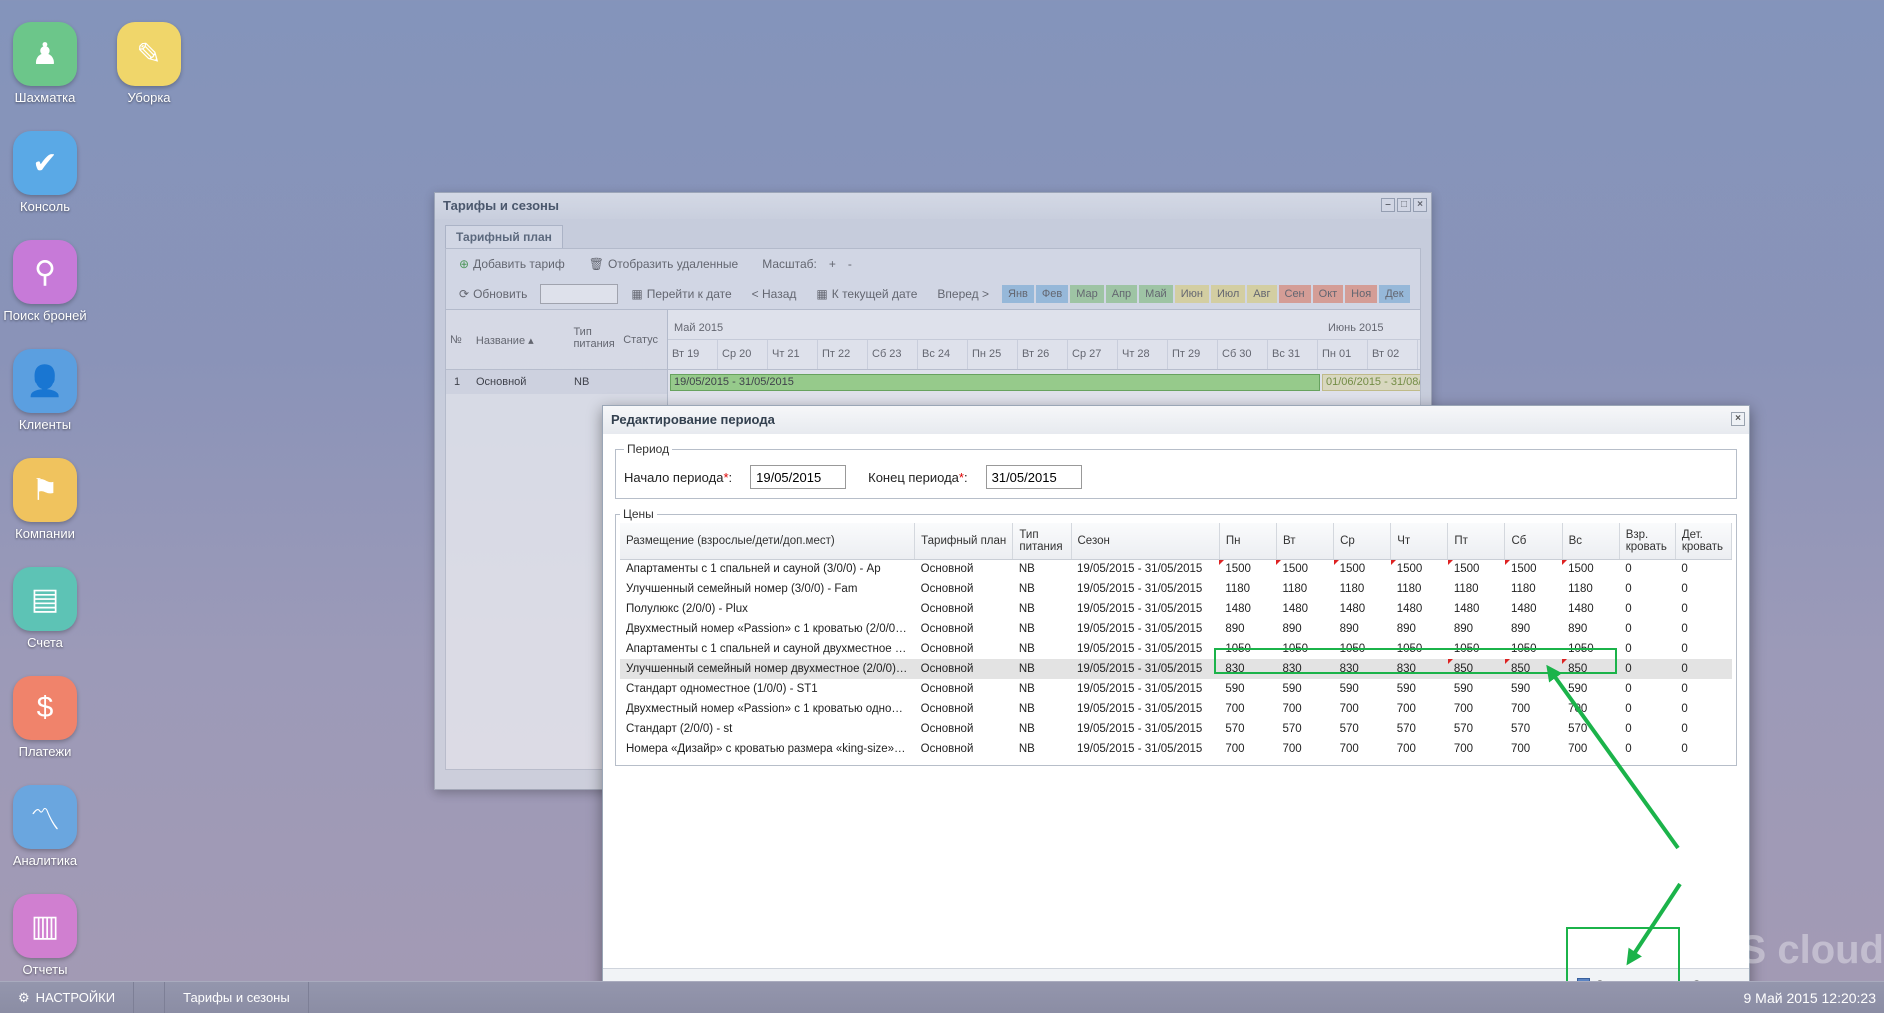 Image resolution: width=1884 pixels, height=1013 pixels. Describe the element at coordinates (1361, 294) in the screenshot. I see `month-button: Ноя` at that location.